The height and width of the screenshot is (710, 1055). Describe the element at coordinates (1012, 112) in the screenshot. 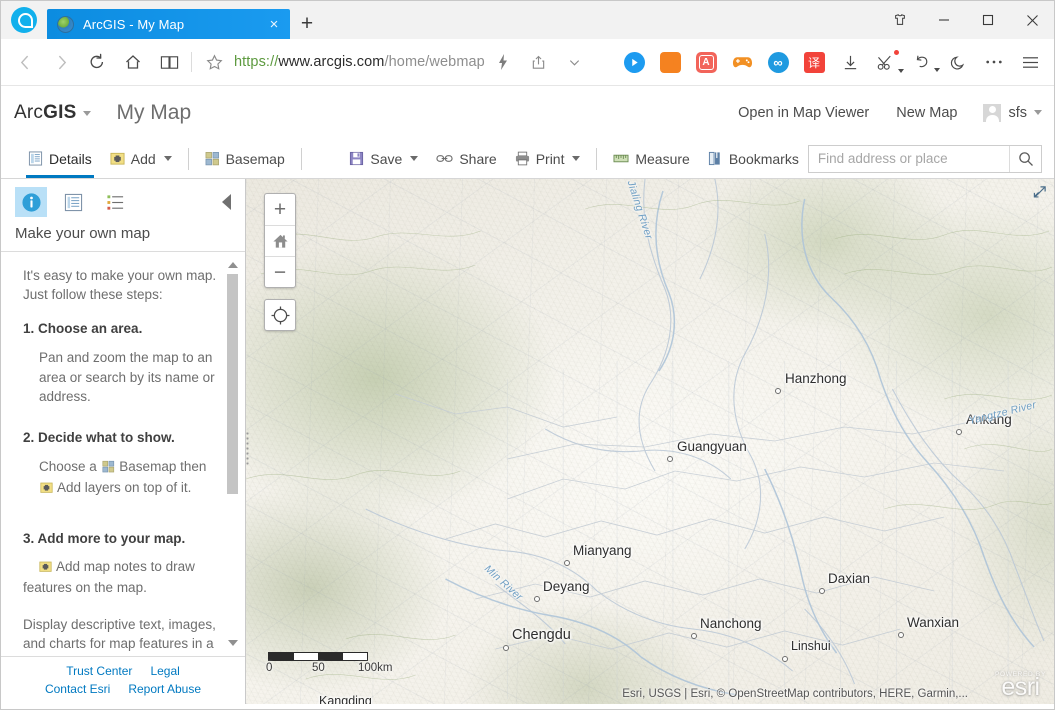

I see `user-menu: sfs` at that location.